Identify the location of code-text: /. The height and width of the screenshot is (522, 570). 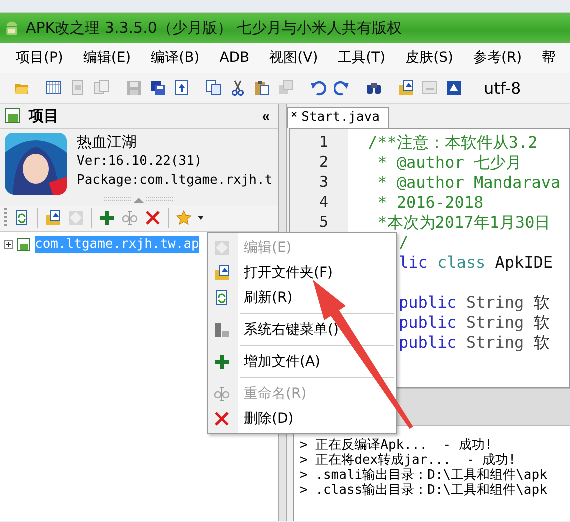
(404, 243).